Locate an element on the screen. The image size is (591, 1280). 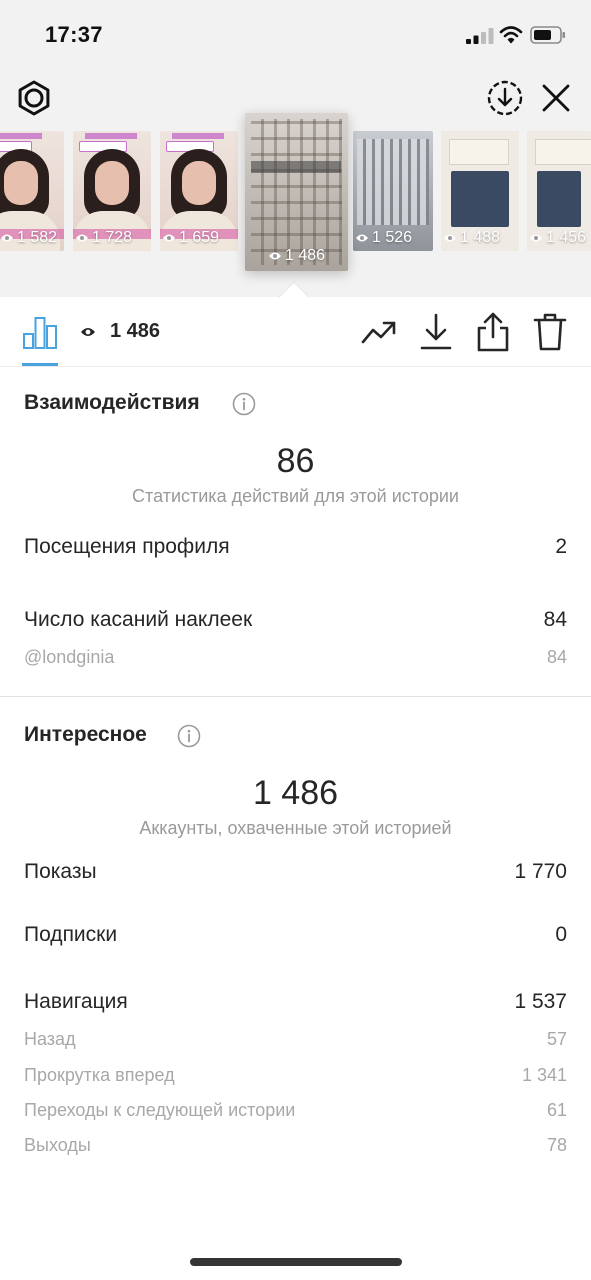
status-bar: 17:37 is located at coordinates (295, 35).